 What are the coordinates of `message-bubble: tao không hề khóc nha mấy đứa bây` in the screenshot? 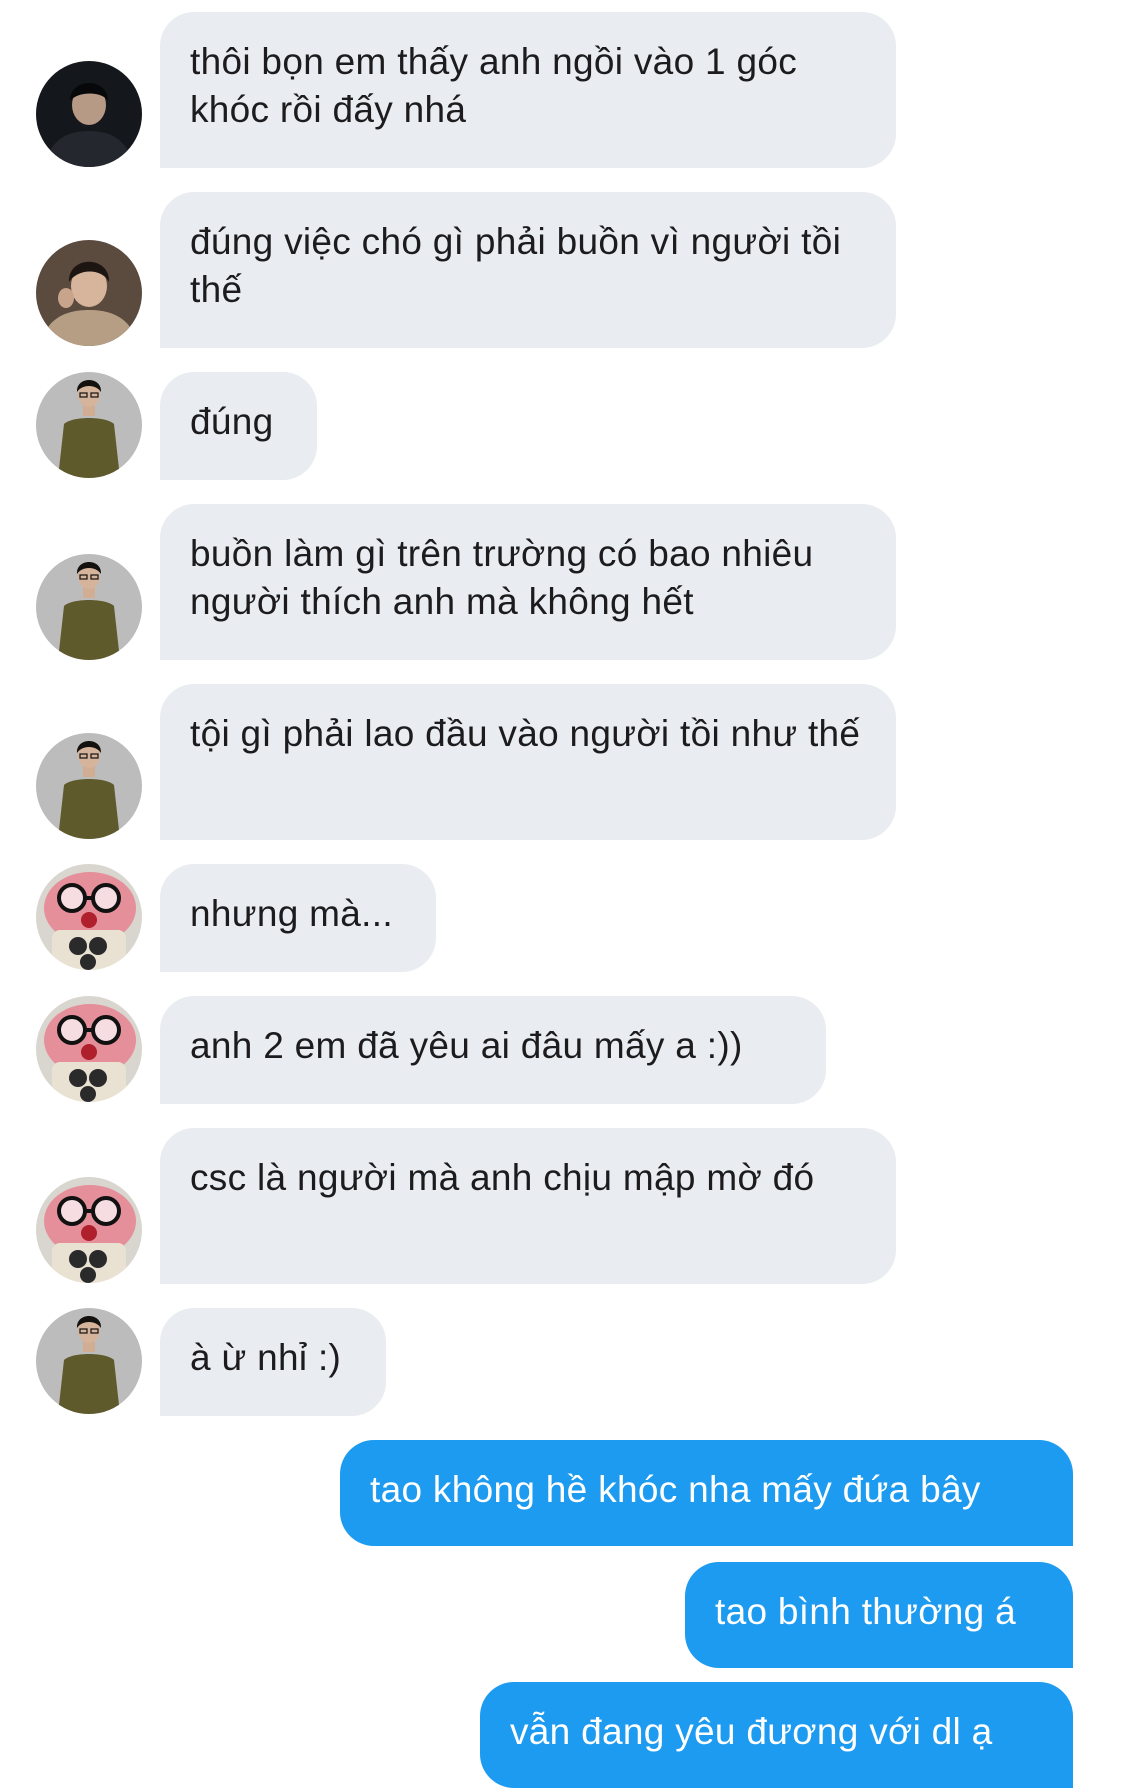 It's located at (706, 1493).